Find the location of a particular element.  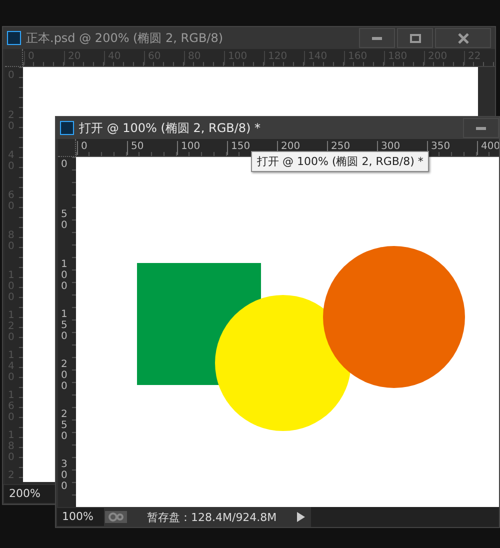

window-title: 打开 @ 100% (椭圆 2, RGB/8) * is located at coordinates (170, 128).